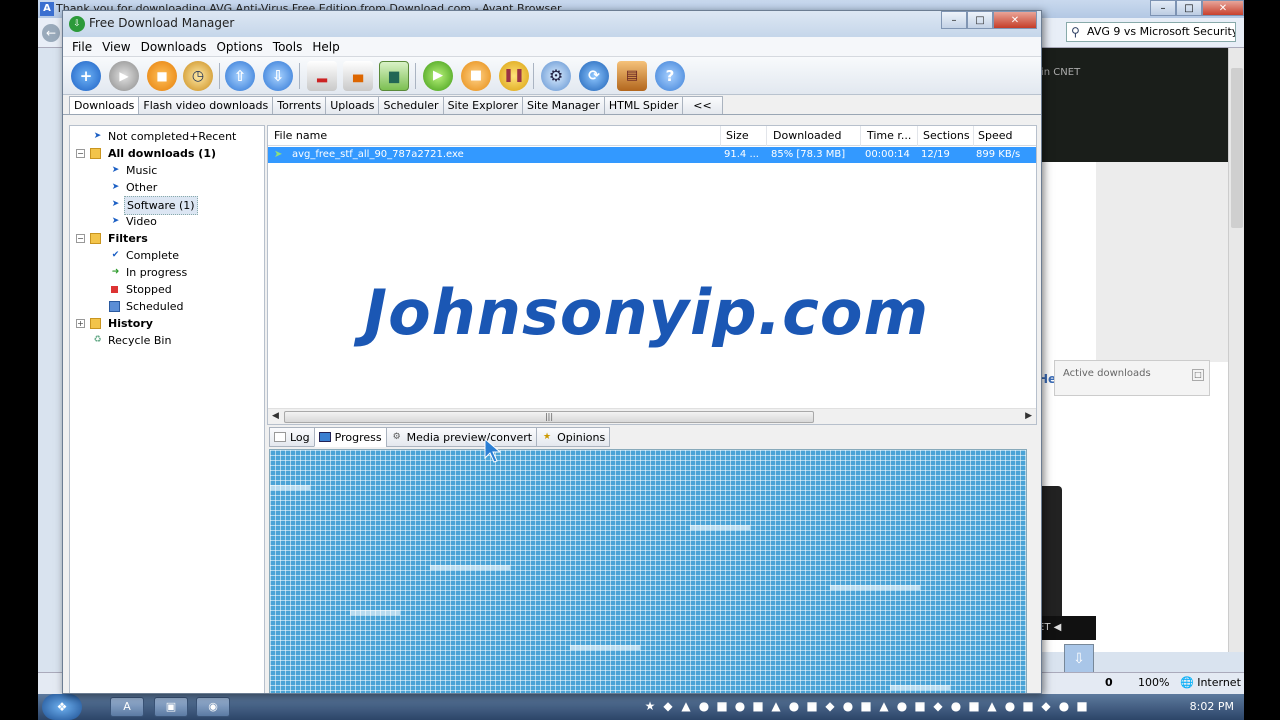  Describe the element at coordinates (632, 76) in the screenshot. I see `books-icon: ▤` at that location.